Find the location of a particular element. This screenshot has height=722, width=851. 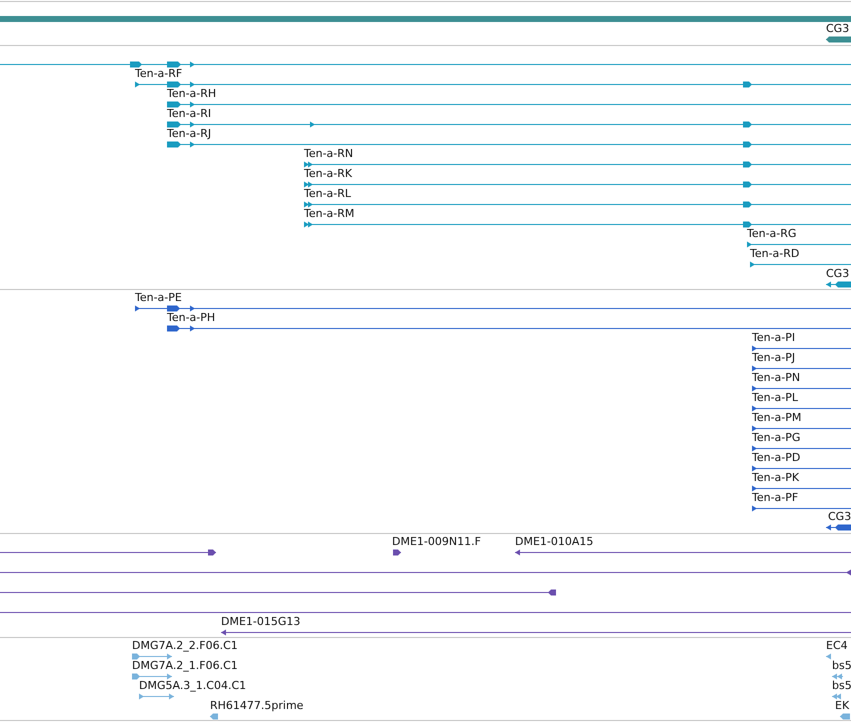

feature-label: Ten-a-PE is located at coordinates (158, 297).